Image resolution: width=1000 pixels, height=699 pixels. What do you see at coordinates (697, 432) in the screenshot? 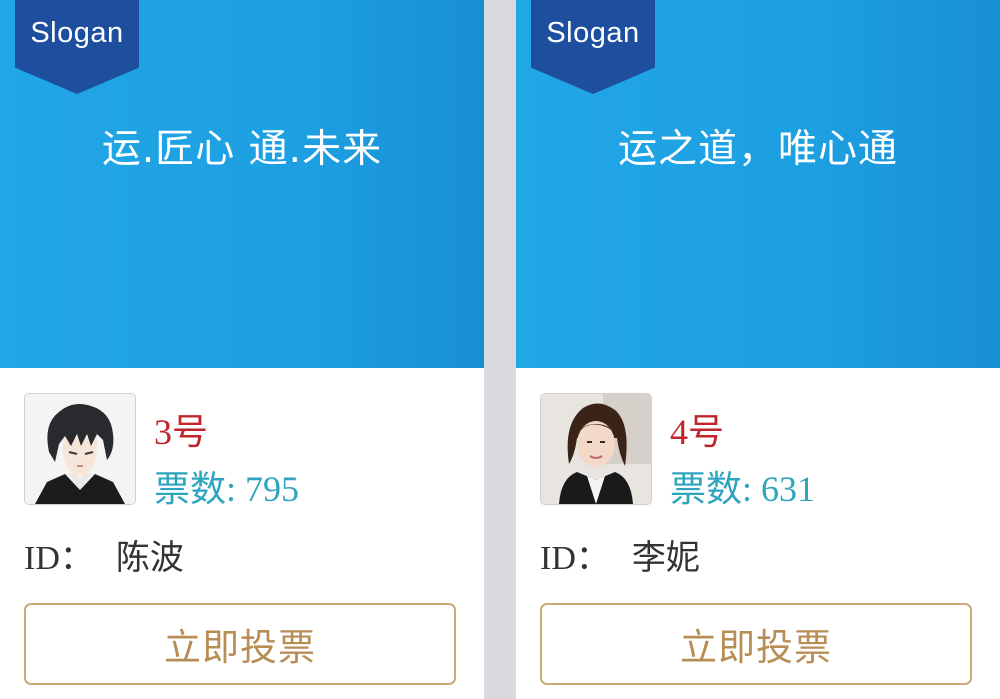
I see `contestant-number: 4号` at bounding box center [697, 432].